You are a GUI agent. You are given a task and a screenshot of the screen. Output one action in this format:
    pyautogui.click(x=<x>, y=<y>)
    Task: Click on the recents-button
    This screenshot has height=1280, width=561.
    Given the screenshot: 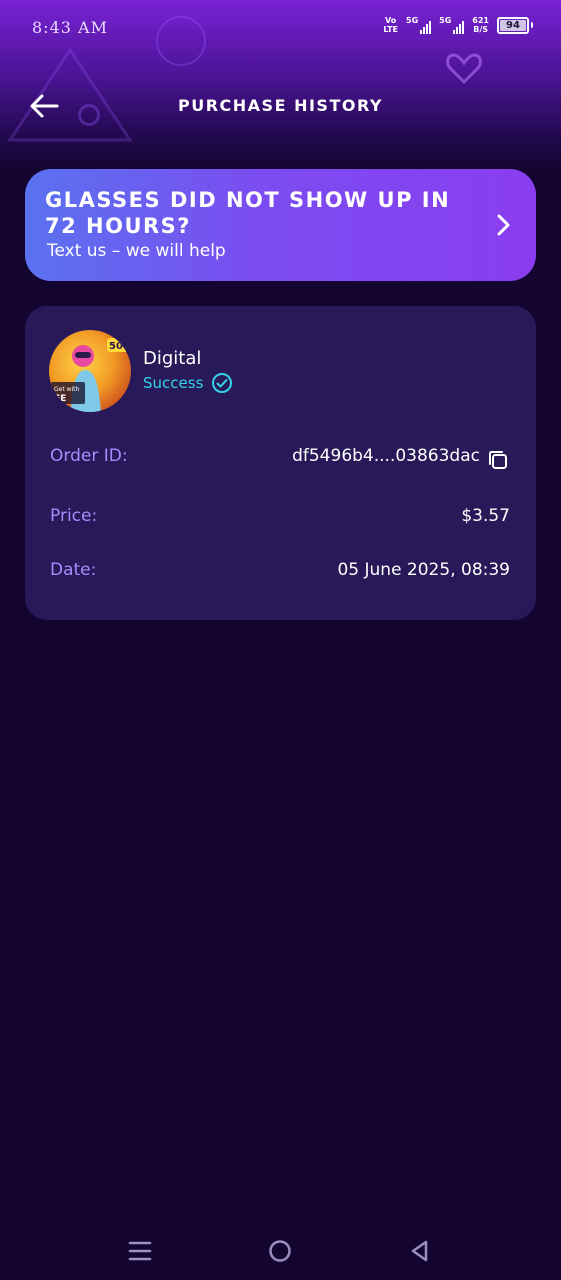 What is the action you would take?
    pyautogui.click(x=140, y=1251)
    